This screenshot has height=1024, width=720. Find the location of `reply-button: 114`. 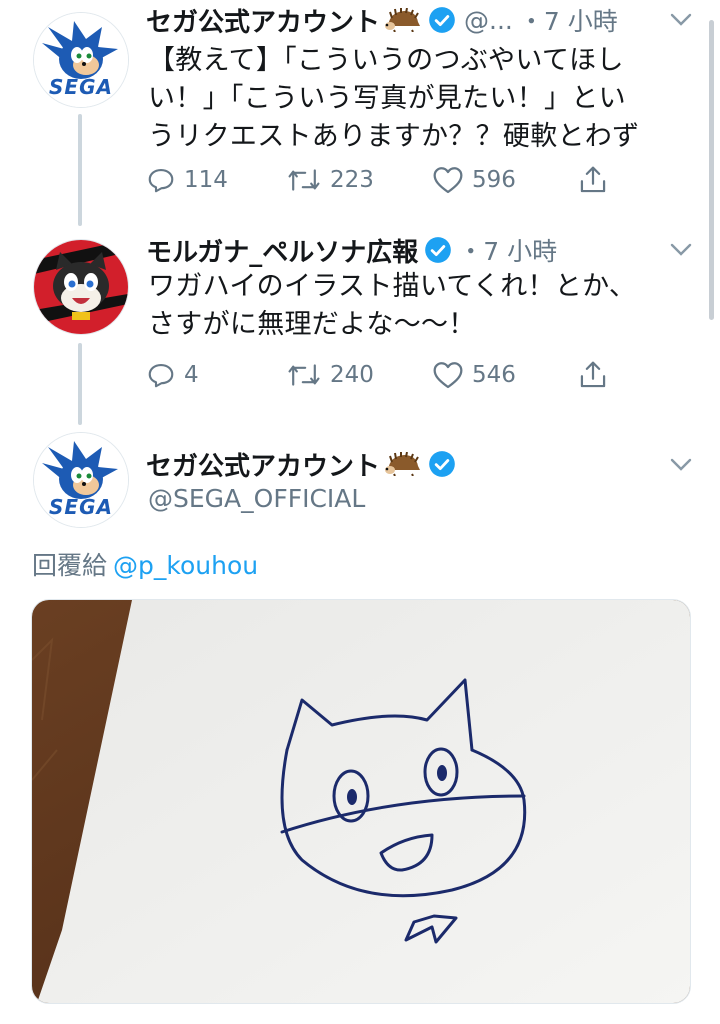

reply-button: 114 is located at coordinates (187, 180).